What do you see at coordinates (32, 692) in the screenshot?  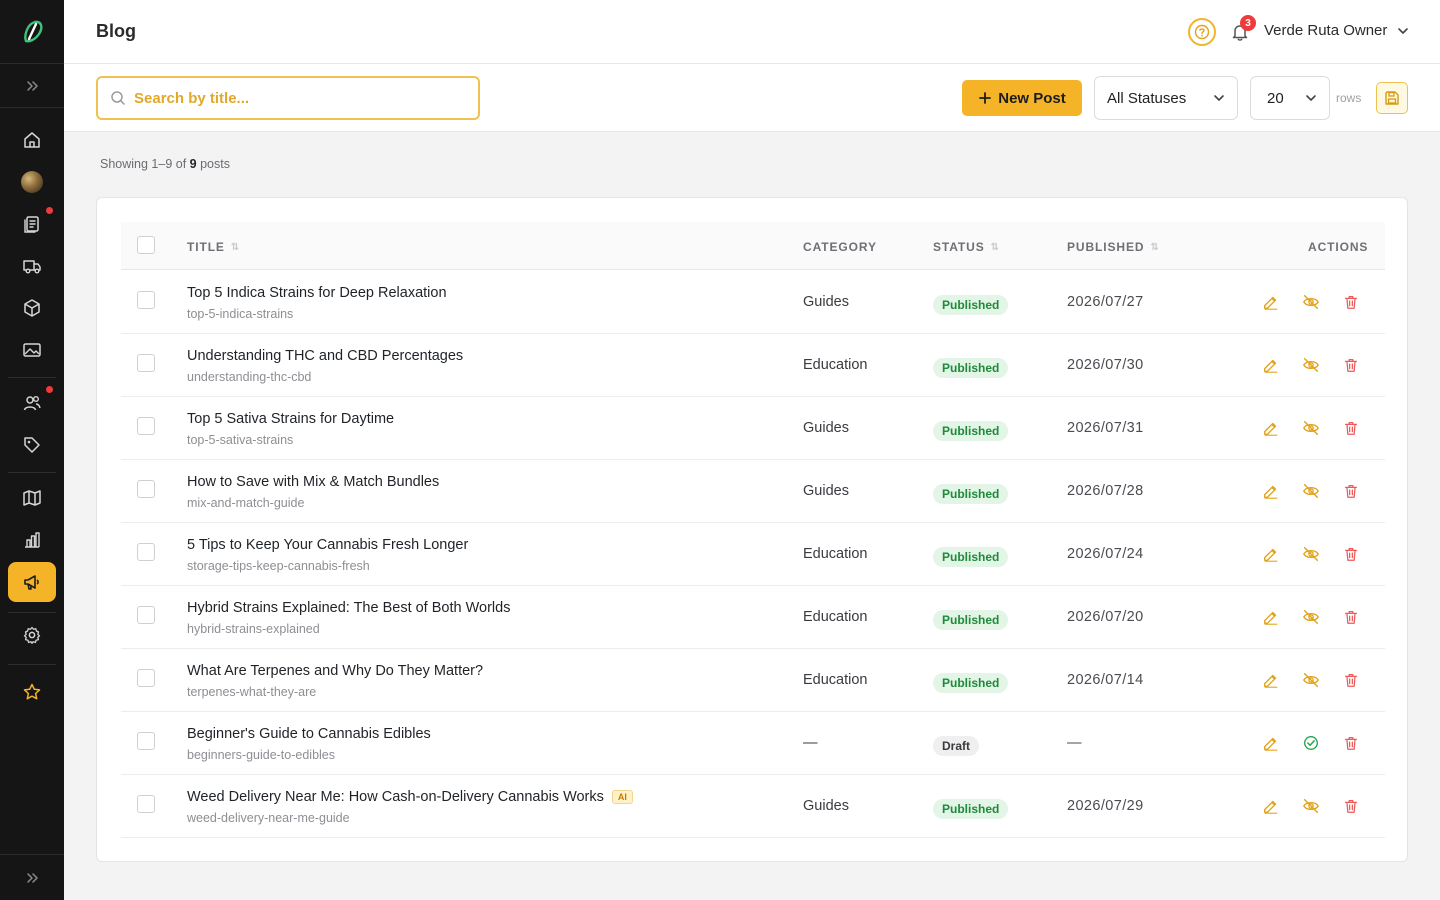 I see `sidebar-item-favorites-star` at bounding box center [32, 692].